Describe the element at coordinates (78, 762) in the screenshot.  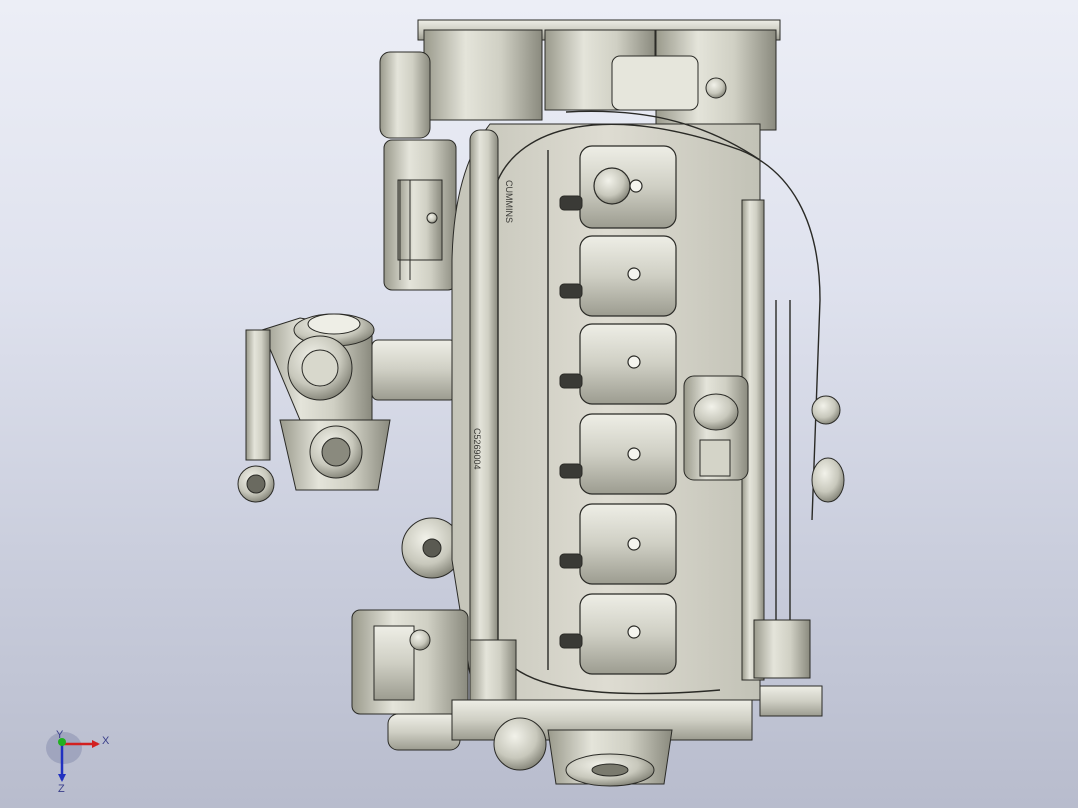
I see `coordinate-triad: X Y Z` at that location.